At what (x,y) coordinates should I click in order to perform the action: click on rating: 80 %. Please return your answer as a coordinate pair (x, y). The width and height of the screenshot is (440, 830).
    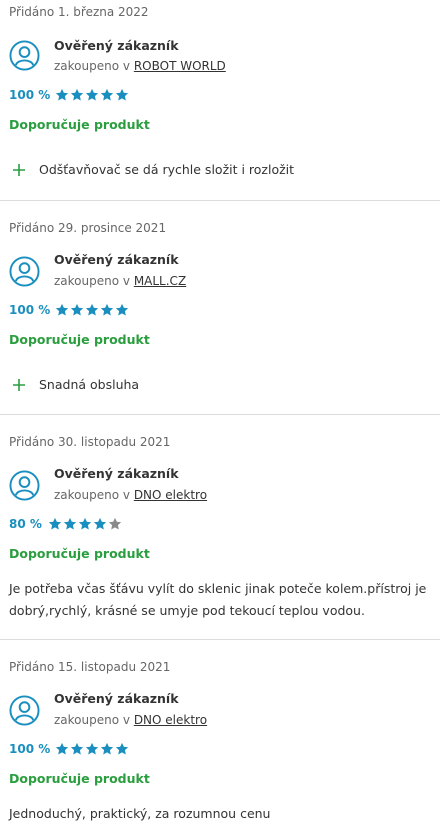
    Looking at the image, I should click on (65, 524).